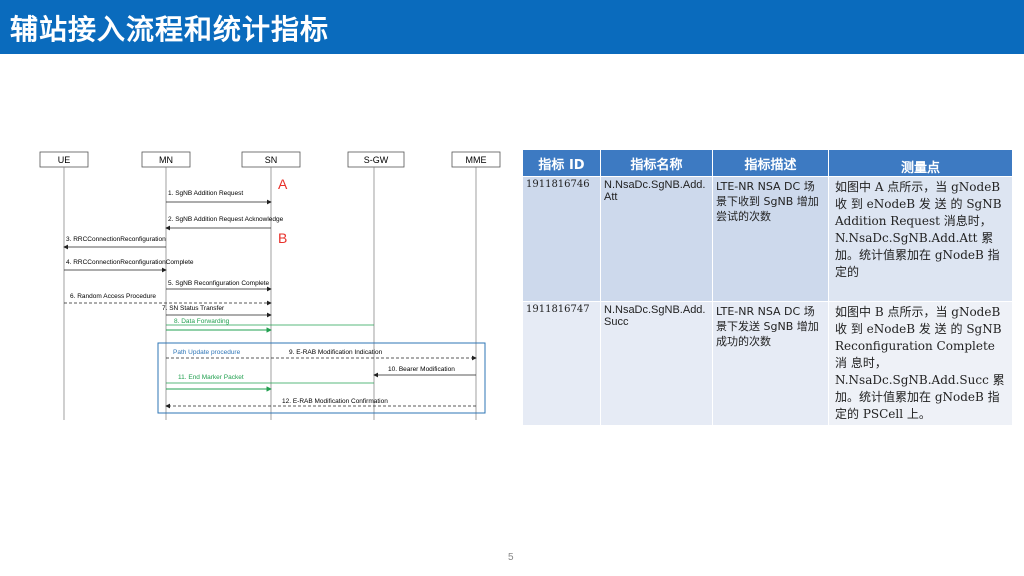  Describe the element at coordinates (656, 363) in the screenshot. I see `cell-kpi-name: N.NsaDc.SgNB.Add.Succ` at that location.